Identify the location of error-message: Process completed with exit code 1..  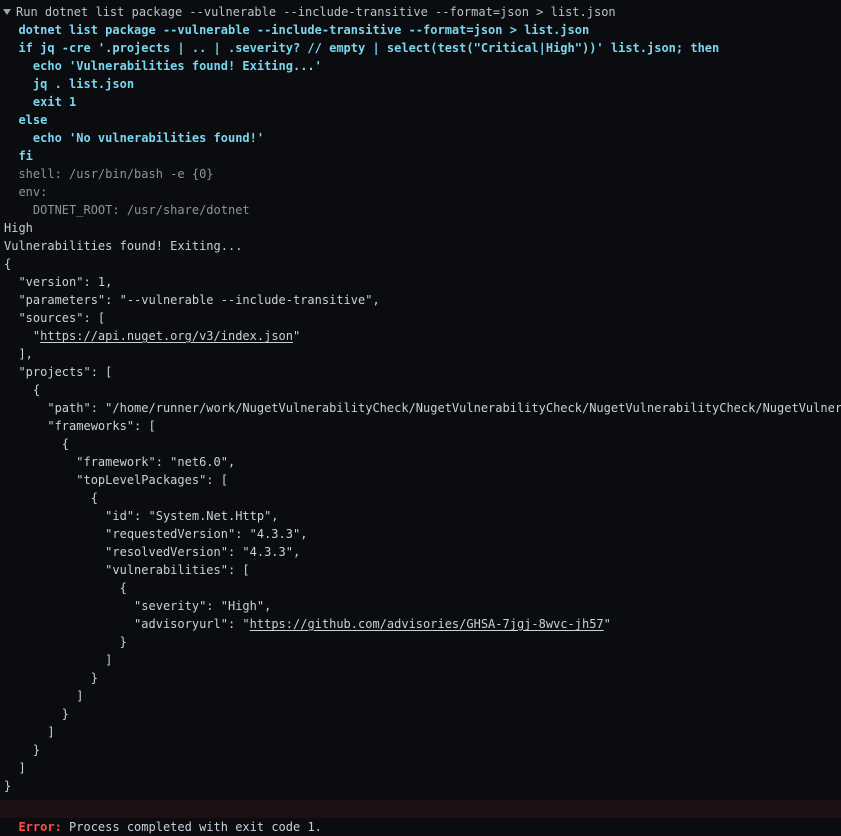
(191, 827).